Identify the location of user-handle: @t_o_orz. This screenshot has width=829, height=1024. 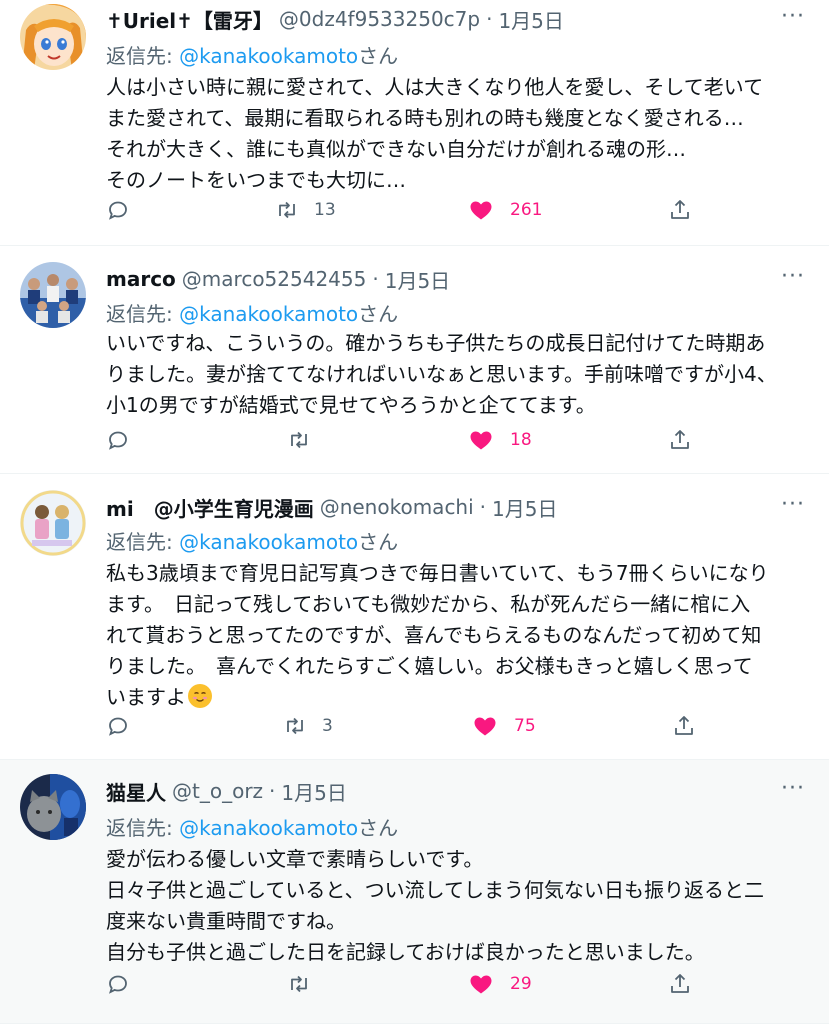
(217, 791).